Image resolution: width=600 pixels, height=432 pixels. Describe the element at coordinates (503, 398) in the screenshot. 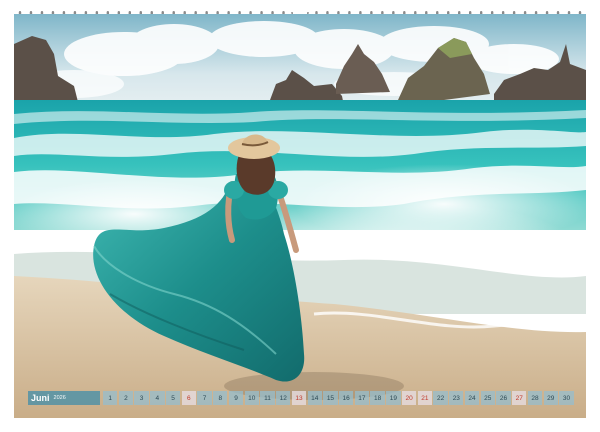

I see `day-cell: 26` at that location.